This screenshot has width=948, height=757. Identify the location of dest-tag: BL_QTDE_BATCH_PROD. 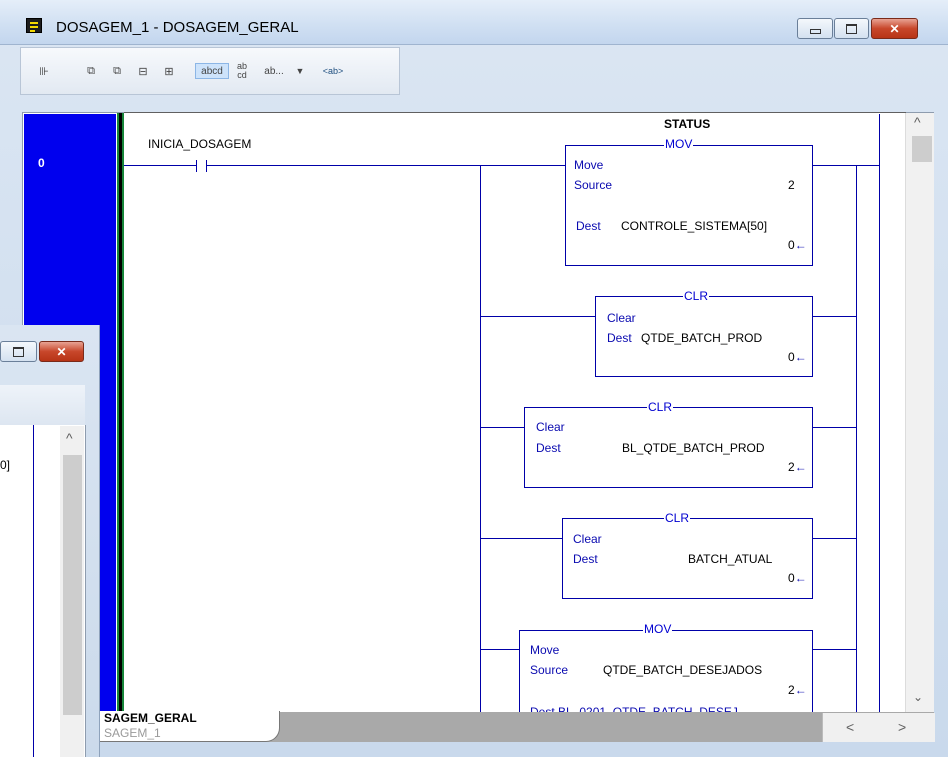
(693, 448).